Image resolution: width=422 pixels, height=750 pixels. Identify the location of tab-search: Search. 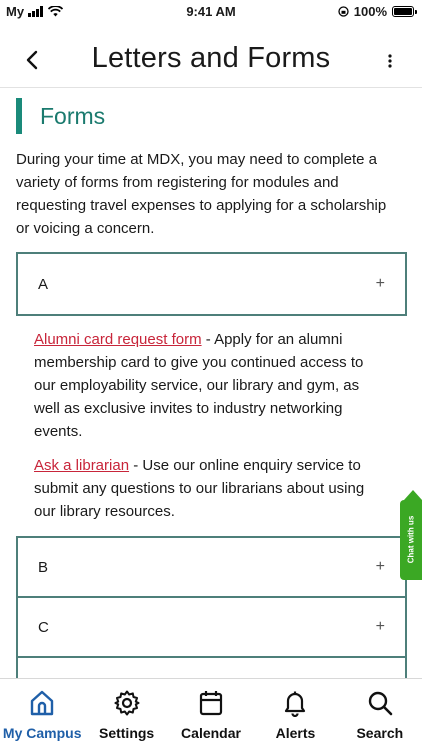
(380, 714).